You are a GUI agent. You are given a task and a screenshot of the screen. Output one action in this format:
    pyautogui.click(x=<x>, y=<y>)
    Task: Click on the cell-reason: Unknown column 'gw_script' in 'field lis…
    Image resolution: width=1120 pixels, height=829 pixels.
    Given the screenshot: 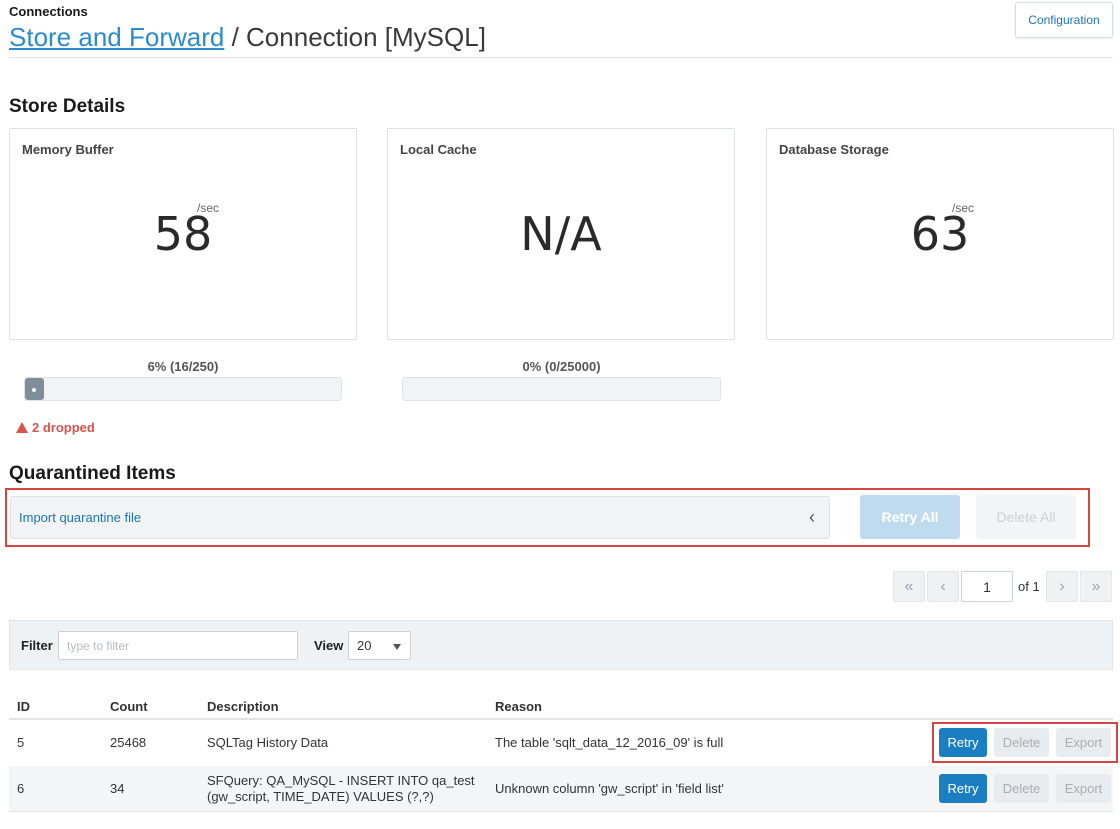 What is the action you would take?
    pyautogui.click(x=609, y=788)
    